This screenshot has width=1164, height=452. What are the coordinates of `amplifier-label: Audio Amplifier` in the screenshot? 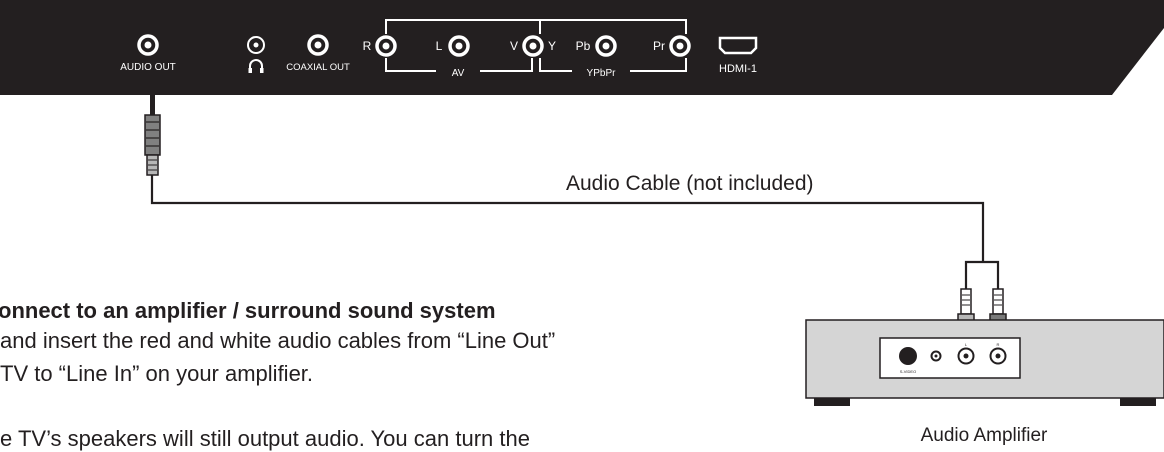 It's located at (984, 435).